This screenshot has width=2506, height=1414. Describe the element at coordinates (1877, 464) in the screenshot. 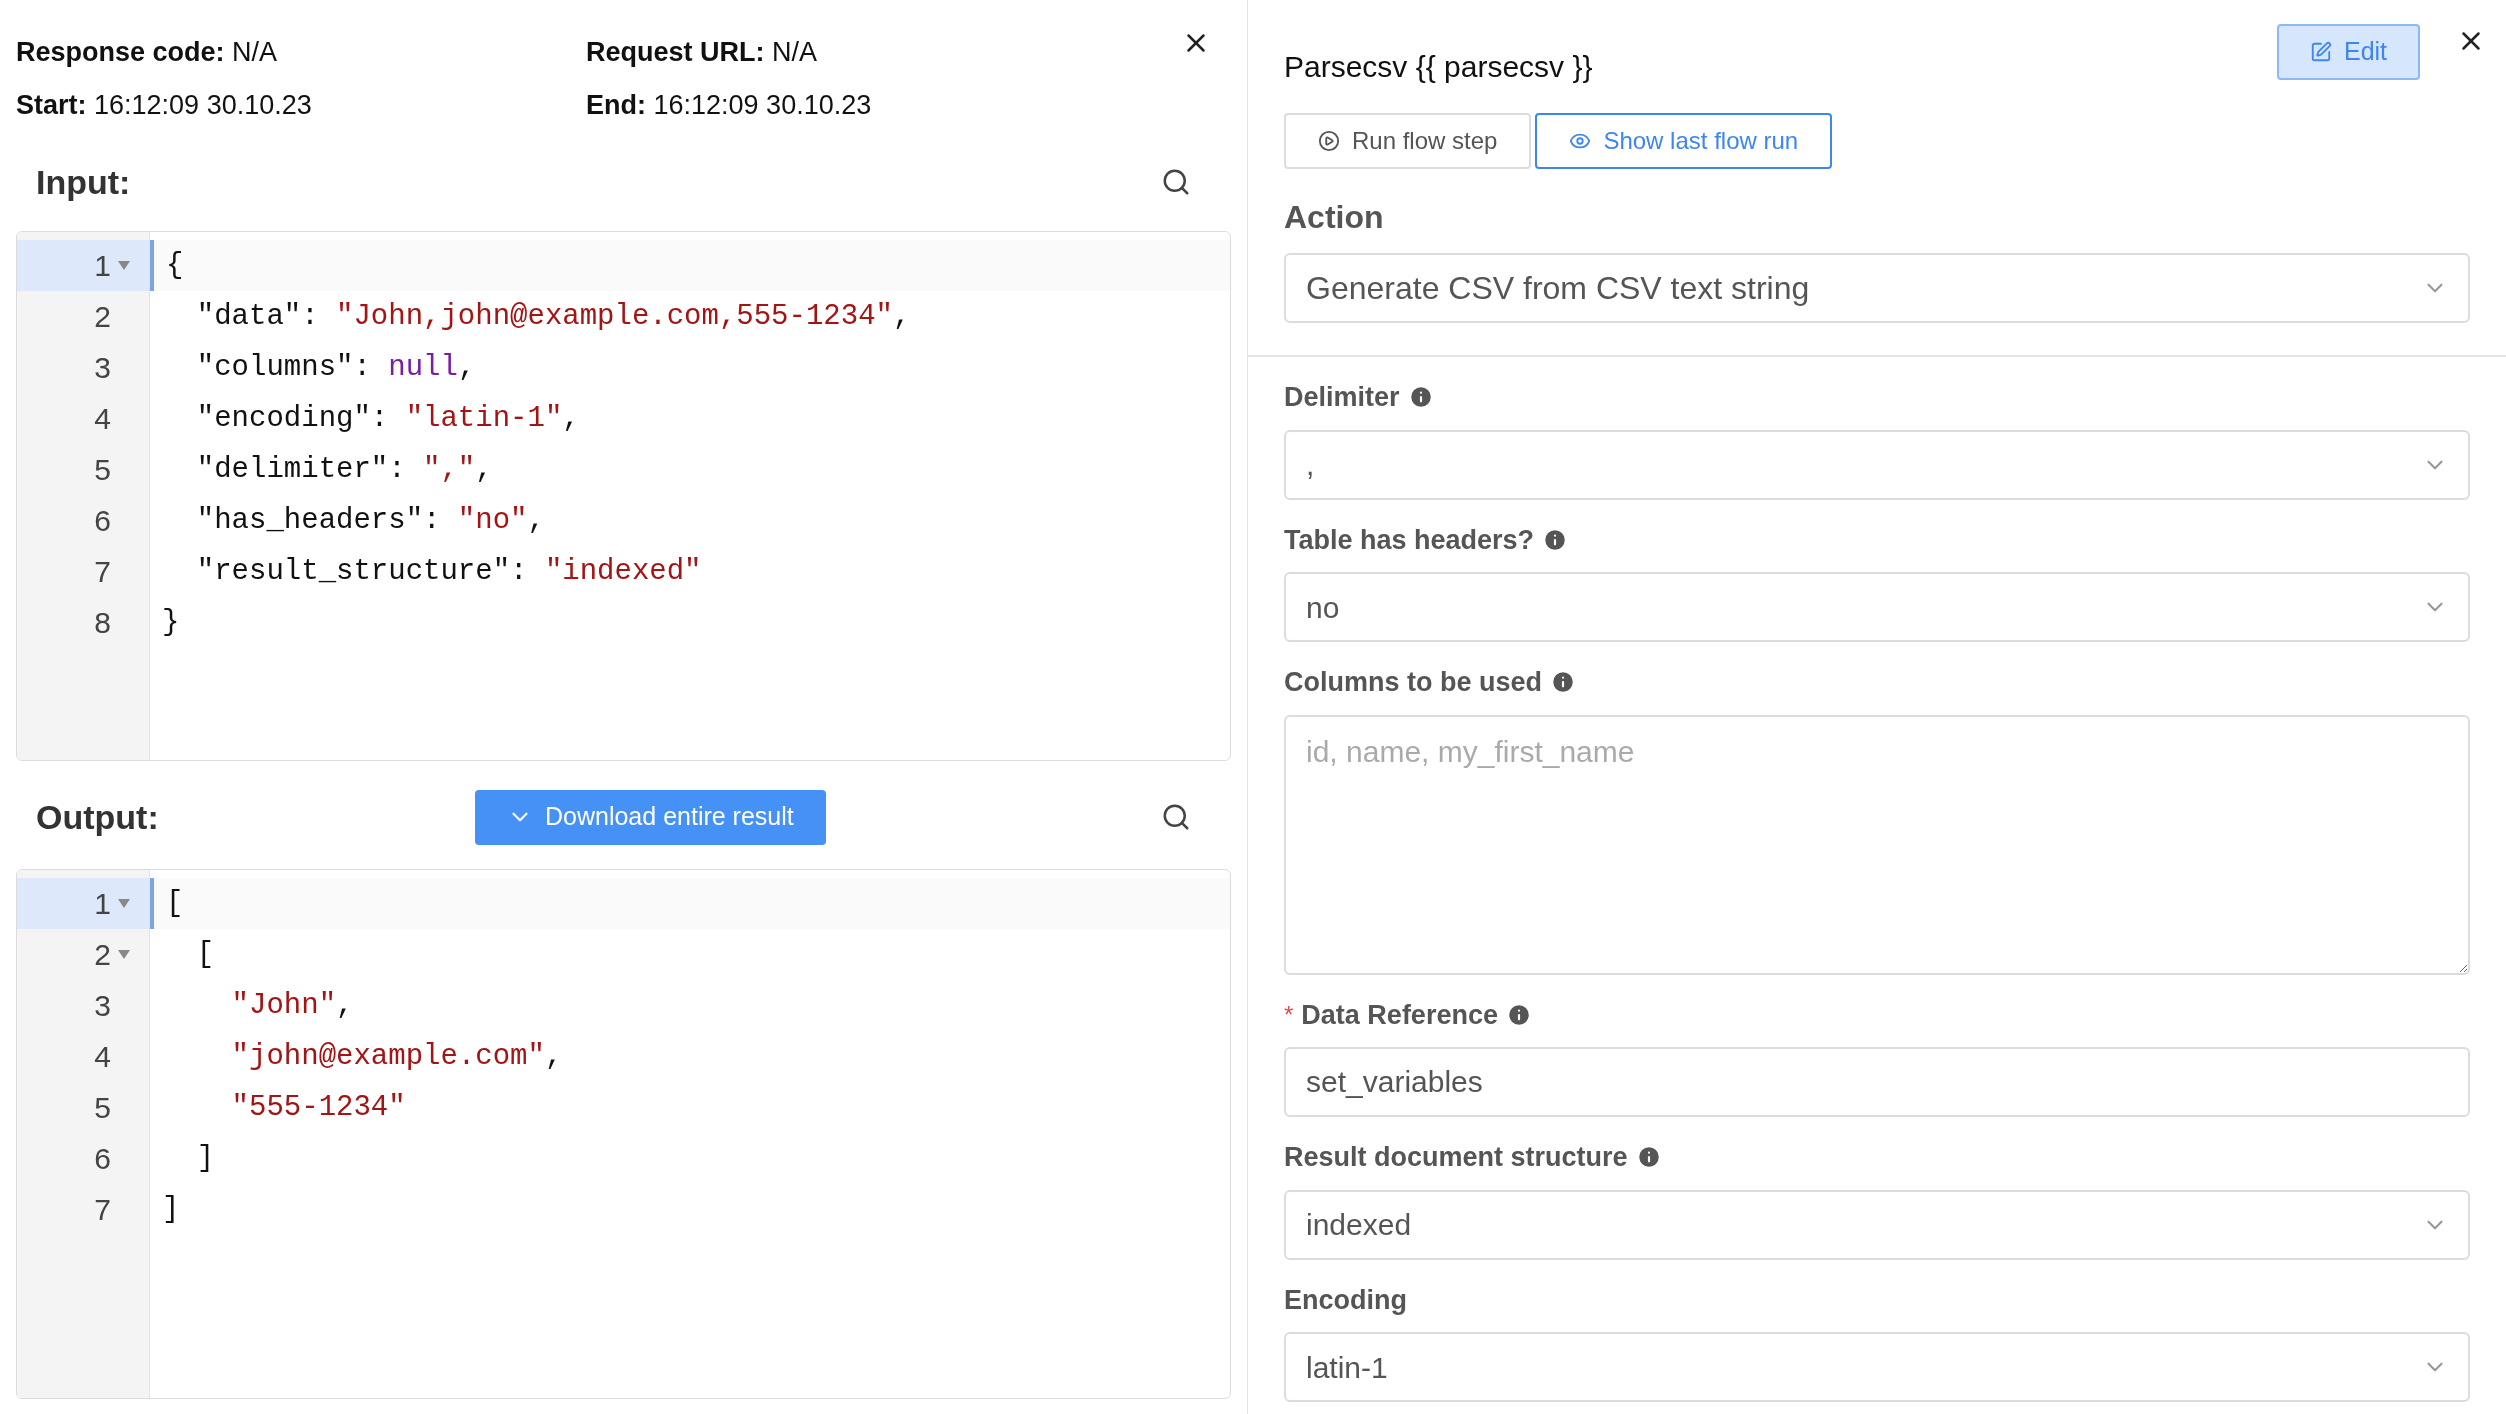

I see `select-field: ,` at that location.